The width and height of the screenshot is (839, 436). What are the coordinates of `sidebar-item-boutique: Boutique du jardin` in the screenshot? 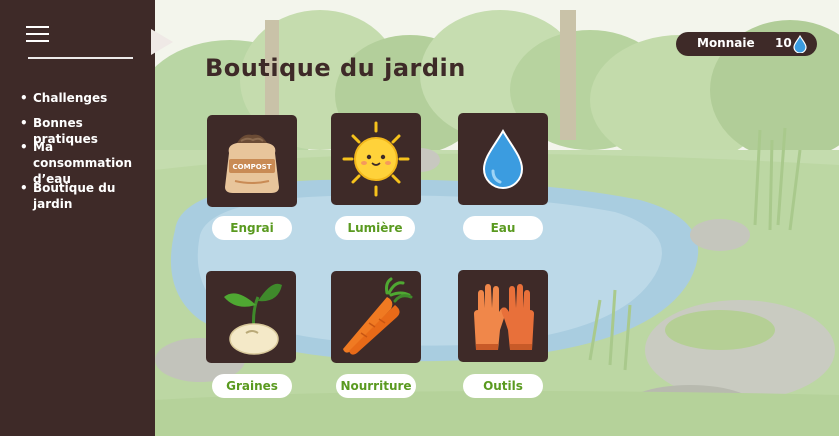 It's located at (85, 196).